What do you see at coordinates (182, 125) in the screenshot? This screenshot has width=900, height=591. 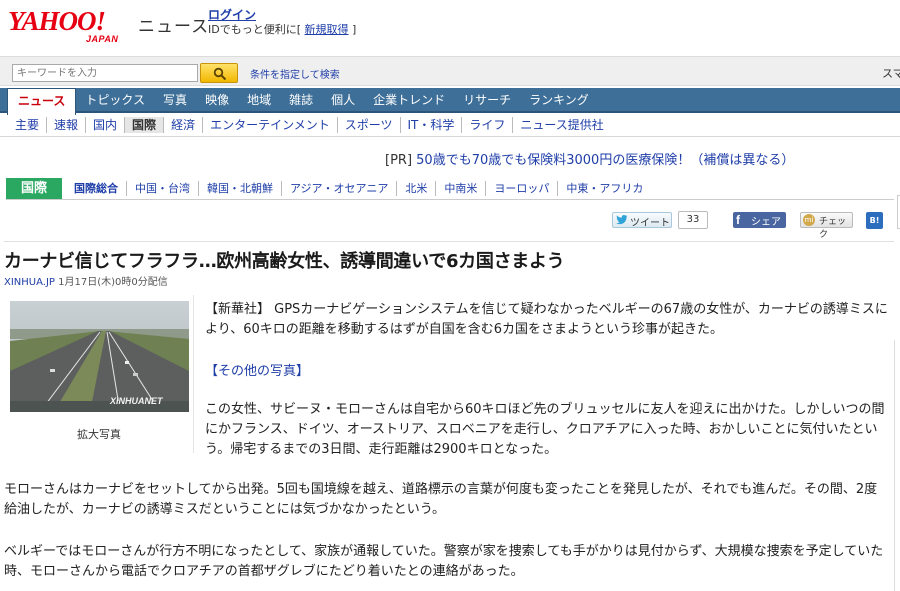 I see `subnav-economy: 経済` at bounding box center [182, 125].